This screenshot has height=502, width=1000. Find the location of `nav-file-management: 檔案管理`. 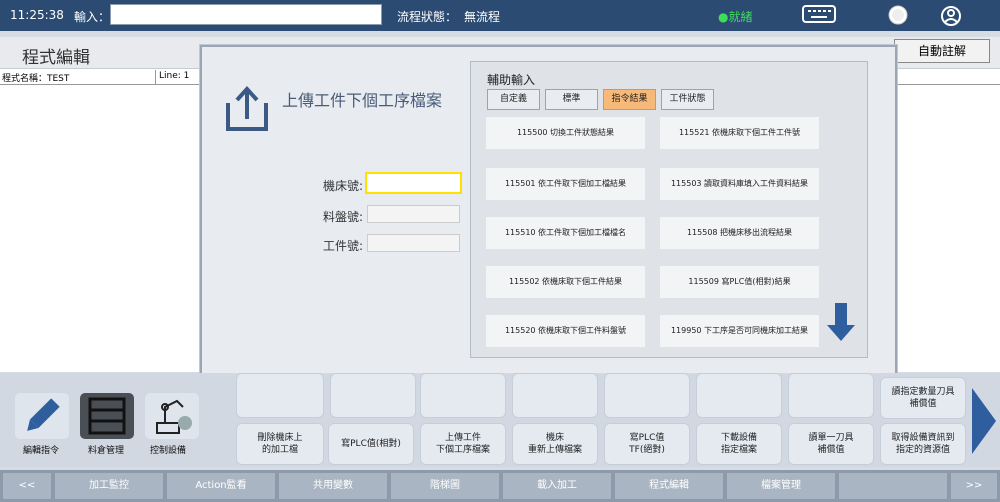

nav-file-management: 檔案管理 is located at coordinates (781, 486).